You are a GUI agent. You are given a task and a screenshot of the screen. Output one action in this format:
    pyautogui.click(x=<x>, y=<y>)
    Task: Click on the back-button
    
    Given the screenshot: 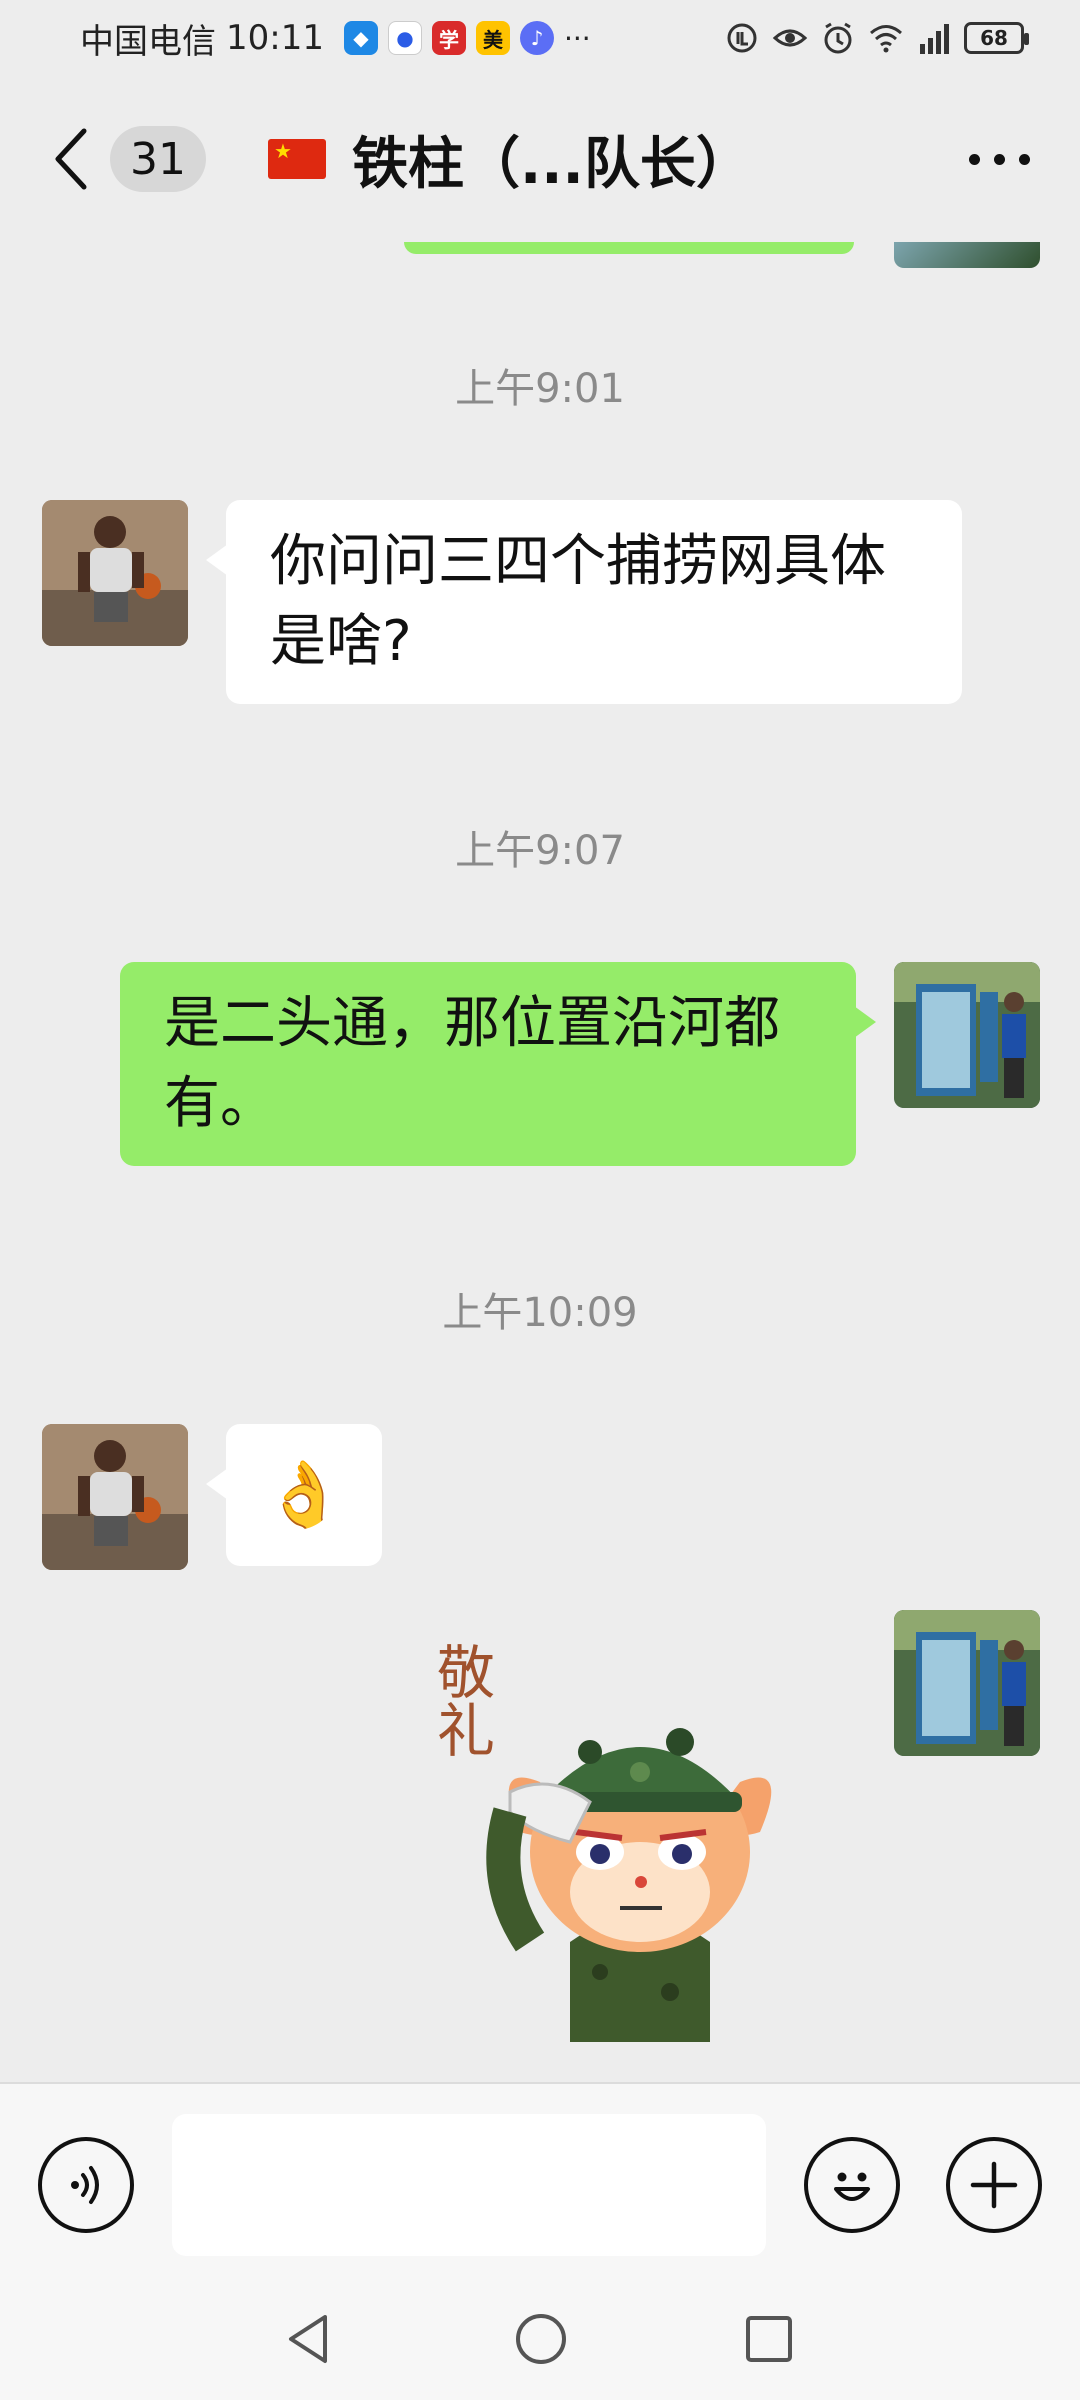 What is the action you would take?
    pyautogui.click(x=75, y=159)
    